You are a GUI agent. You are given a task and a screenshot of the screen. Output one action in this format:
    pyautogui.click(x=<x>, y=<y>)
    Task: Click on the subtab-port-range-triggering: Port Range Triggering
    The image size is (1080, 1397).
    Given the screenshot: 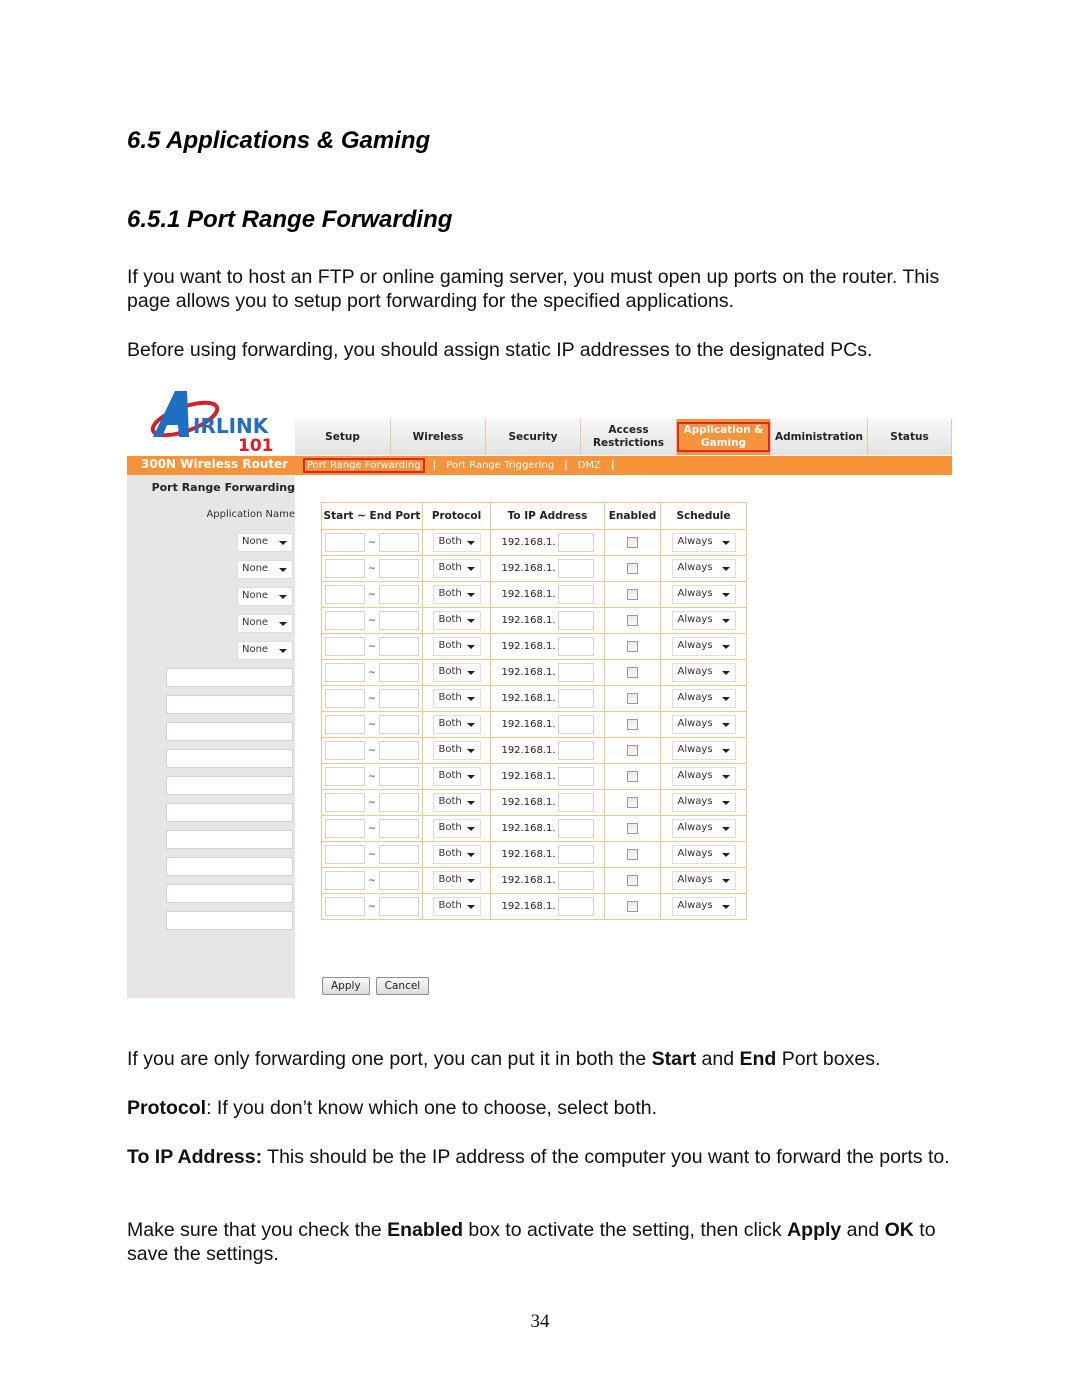 What is the action you would take?
    pyautogui.click(x=500, y=465)
    